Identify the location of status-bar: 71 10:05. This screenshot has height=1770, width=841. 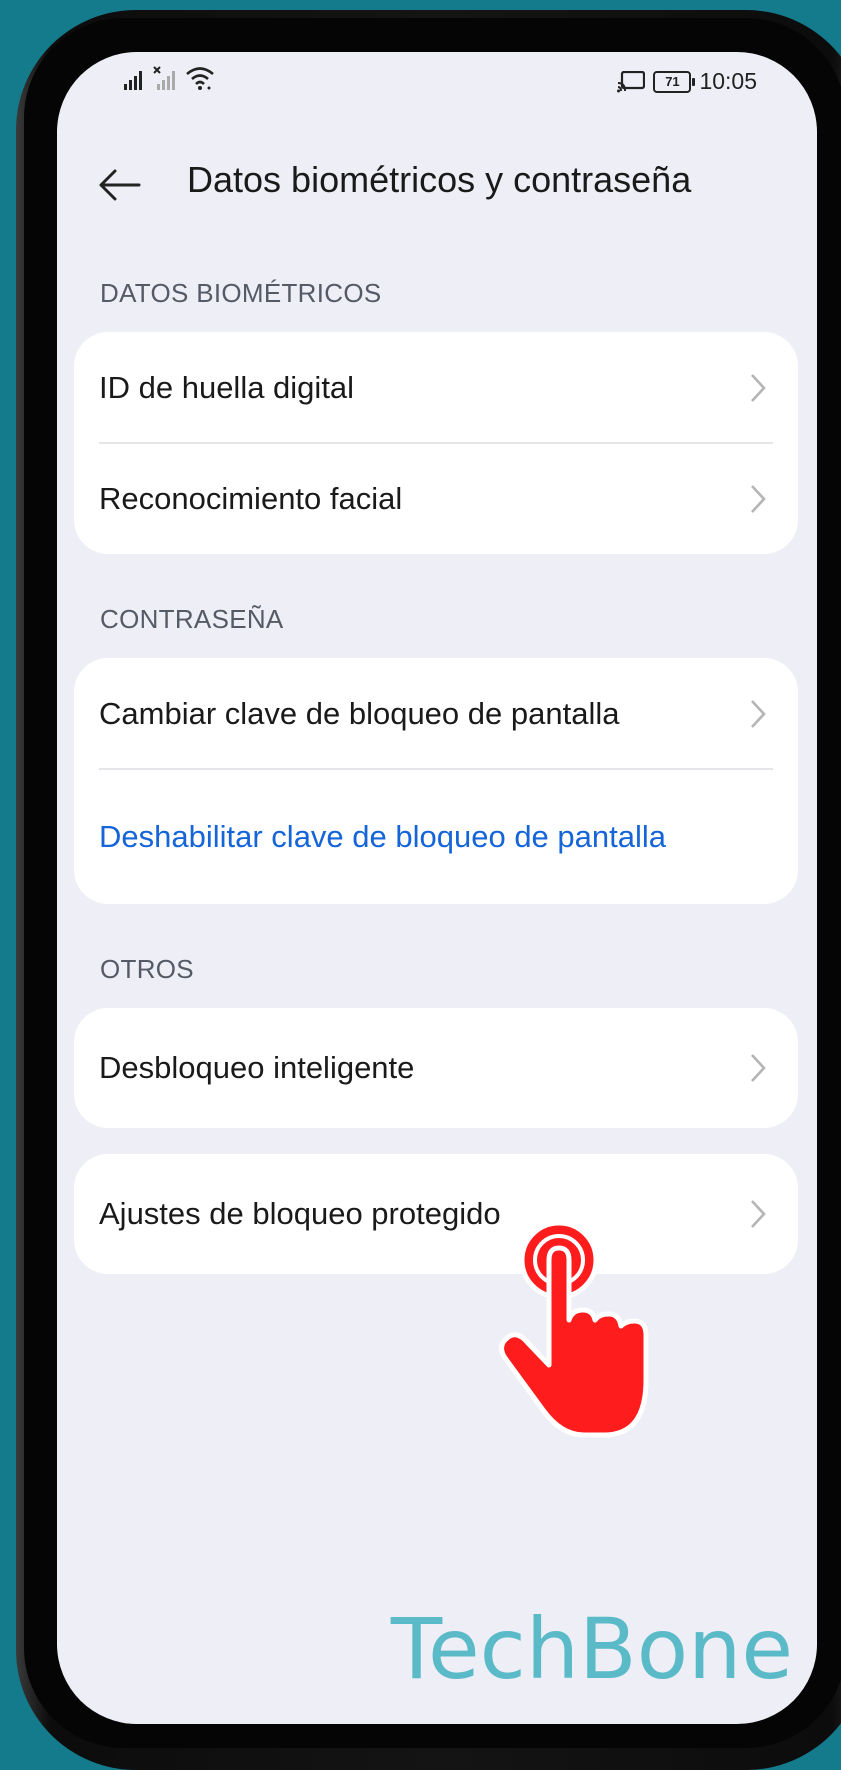
(437, 82).